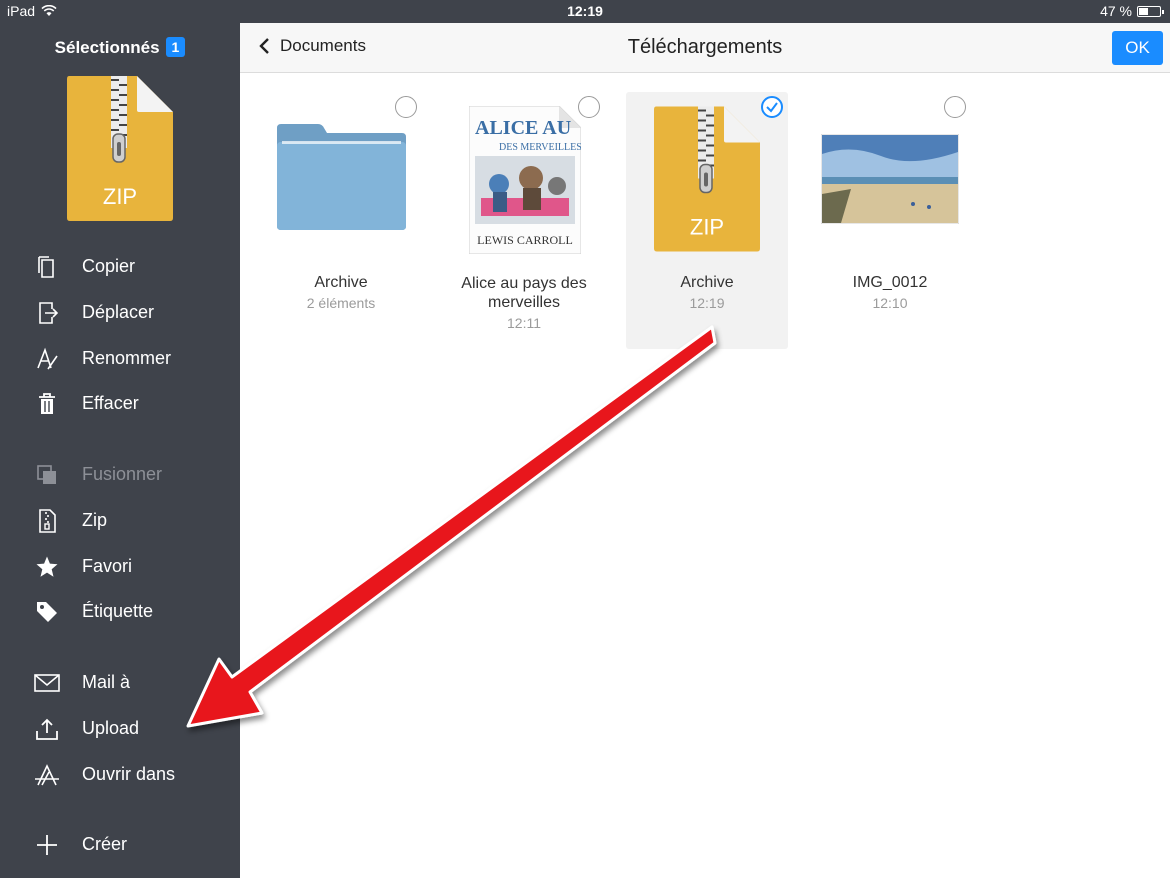 Image resolution: width=1170 pixels, height=878 pixels. I want to click on file-item-archive-zip: ZIP Archive 12:19, so click(707, 220).